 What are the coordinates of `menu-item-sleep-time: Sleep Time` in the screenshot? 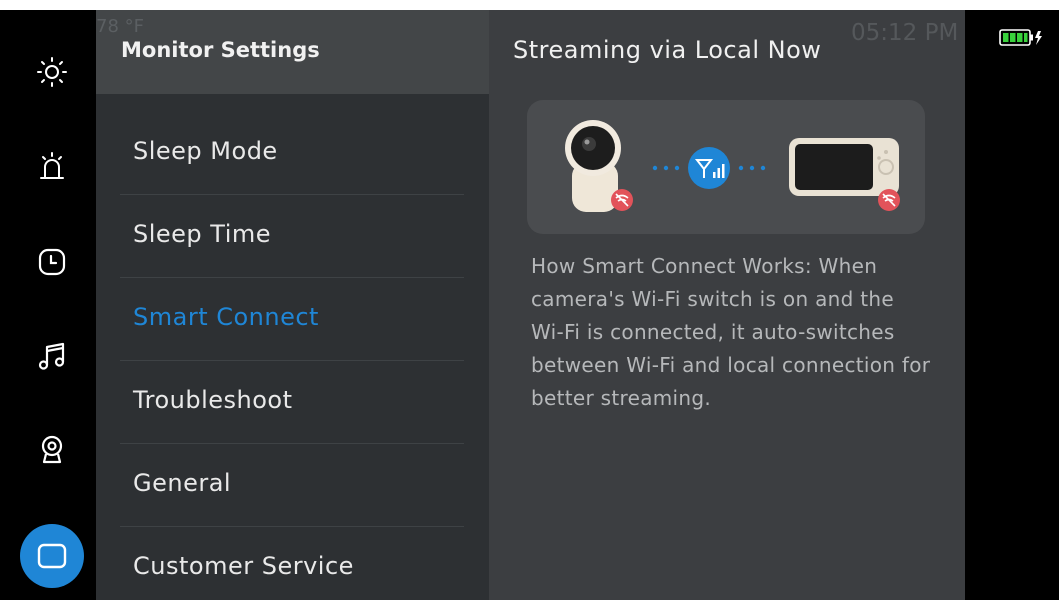 It's located at (292, 236).